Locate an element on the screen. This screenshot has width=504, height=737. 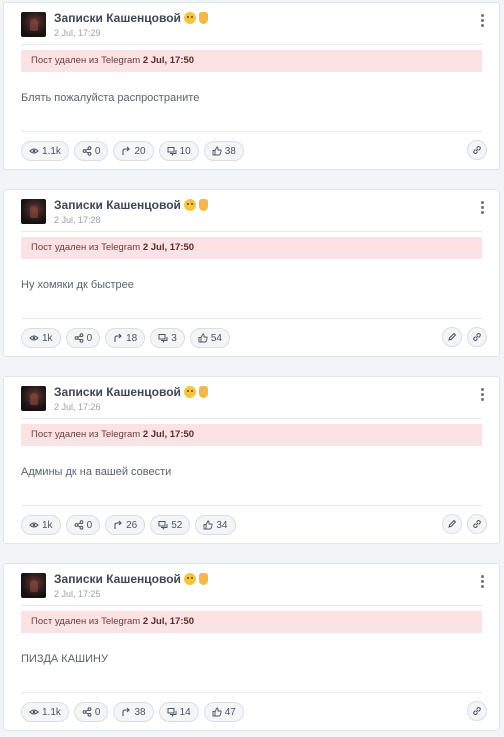
post-stats: 1k 0 18 3 54 is located at coordinates (125, 339).